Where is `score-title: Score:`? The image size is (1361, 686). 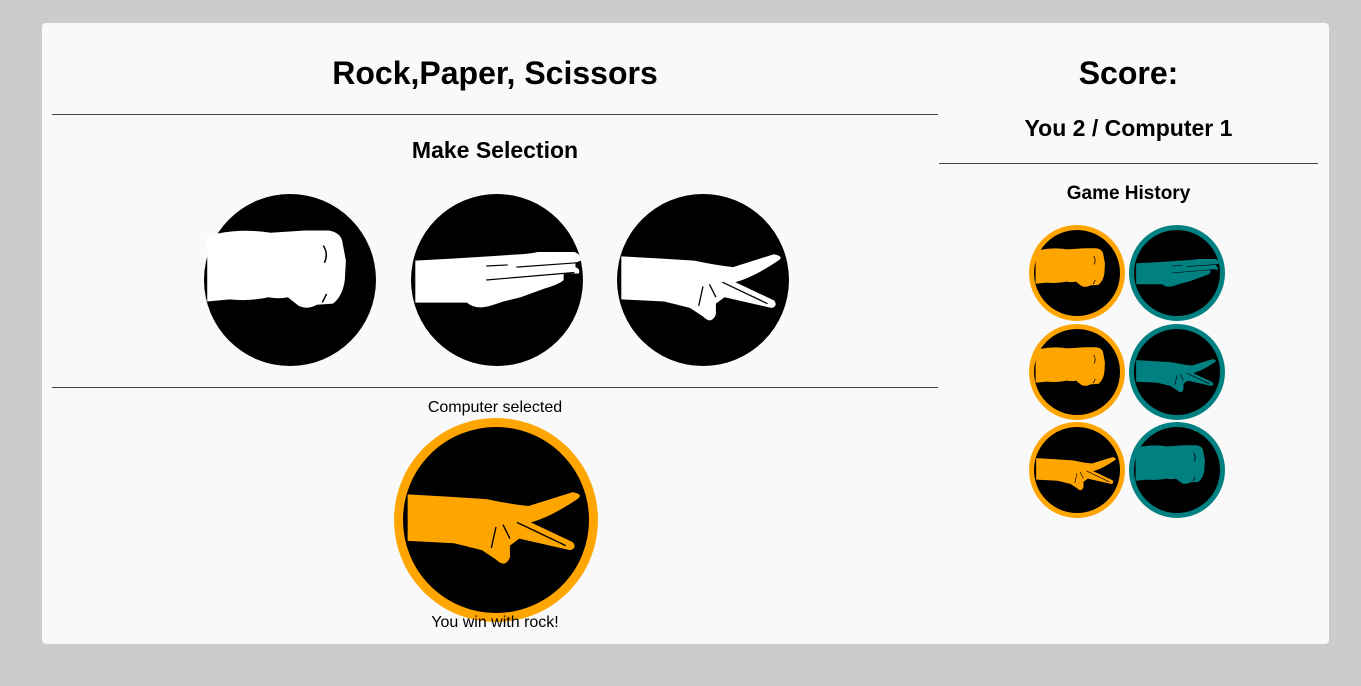 score-title: Score: is located at coordinates (1128, 73).